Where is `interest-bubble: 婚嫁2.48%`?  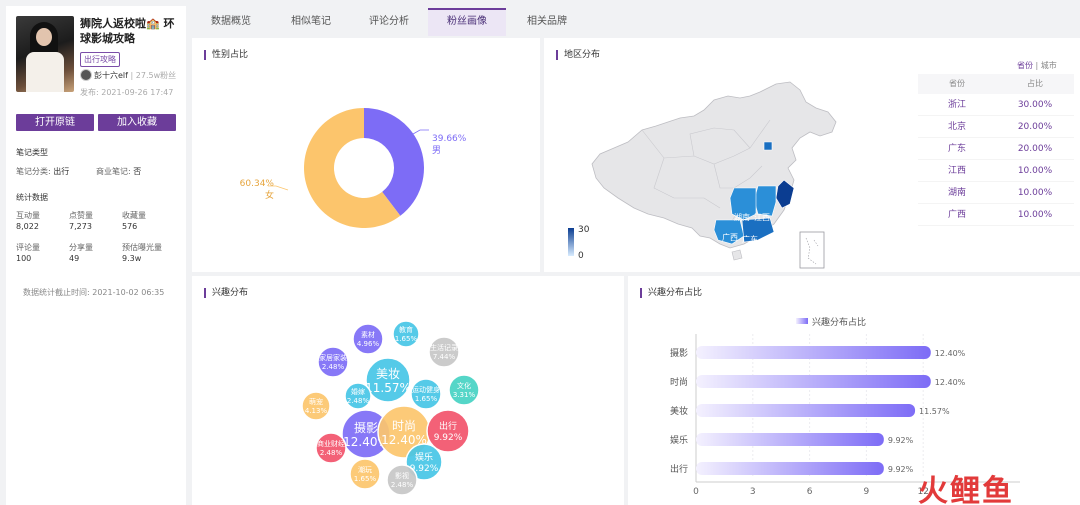
interest-bubble: 婚嫁2.48% is located at coordinates (358, 396).